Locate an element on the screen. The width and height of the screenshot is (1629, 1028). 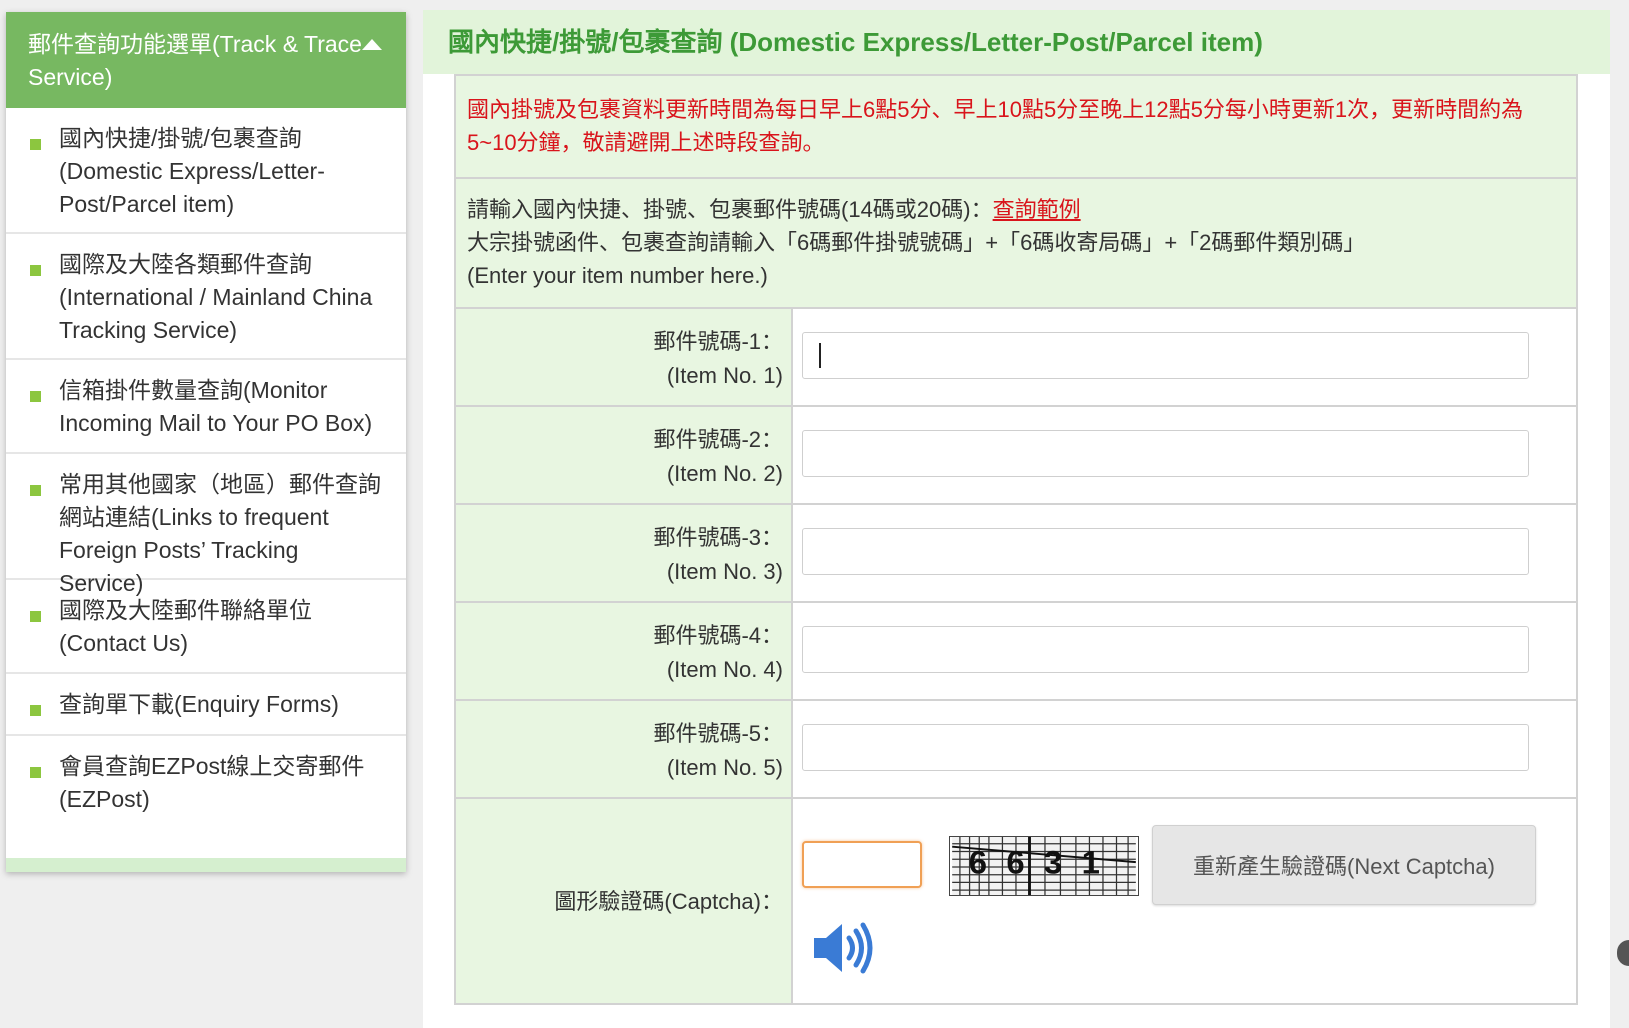
sidebar-item-contact-us: 國際及大陸郵件聯絡單位(Contact Us) is located at coordinates (206, 627).